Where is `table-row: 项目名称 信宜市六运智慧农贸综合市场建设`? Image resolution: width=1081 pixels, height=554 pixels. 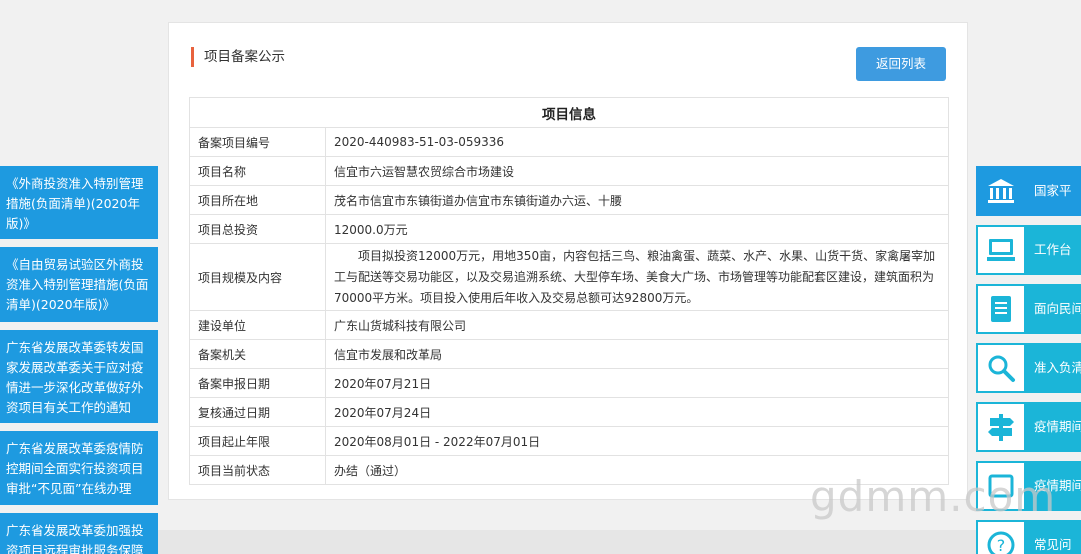
table-row: 项目名称 信宜市六运智慧农贸综合市场建设 is located at coordinates (569, 171).